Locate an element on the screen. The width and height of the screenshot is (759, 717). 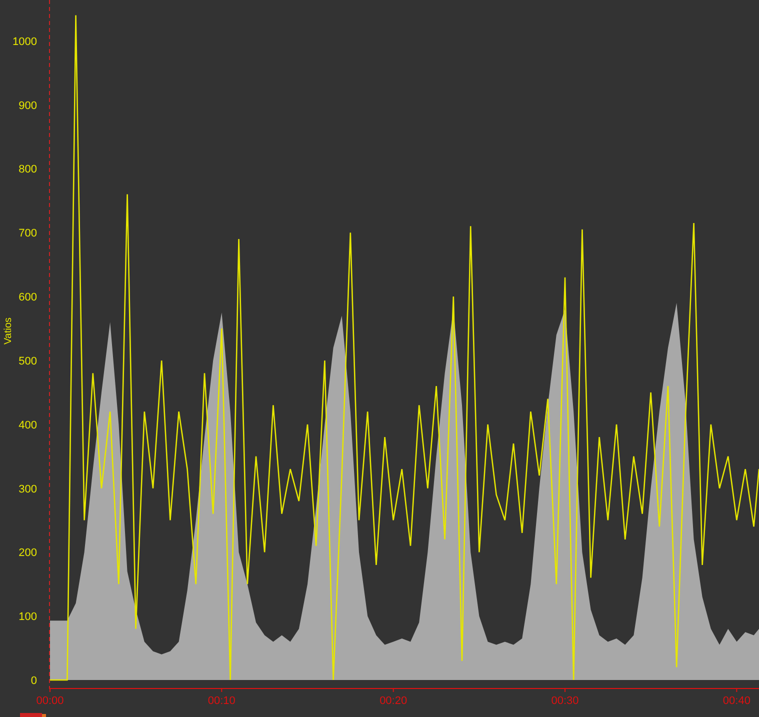
x-tick-label: 00:40 is located at coordinates (736, 701).